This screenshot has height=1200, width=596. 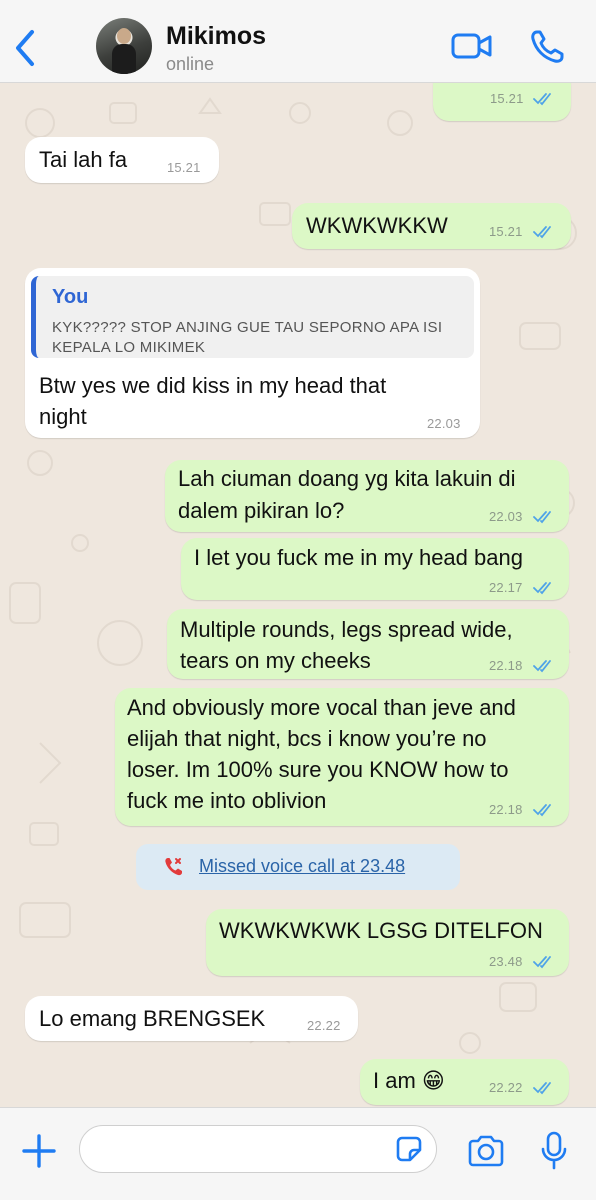 I want to click on message-text-line: Btw yes we did kiss in my head that, so click(x=213, y=385).